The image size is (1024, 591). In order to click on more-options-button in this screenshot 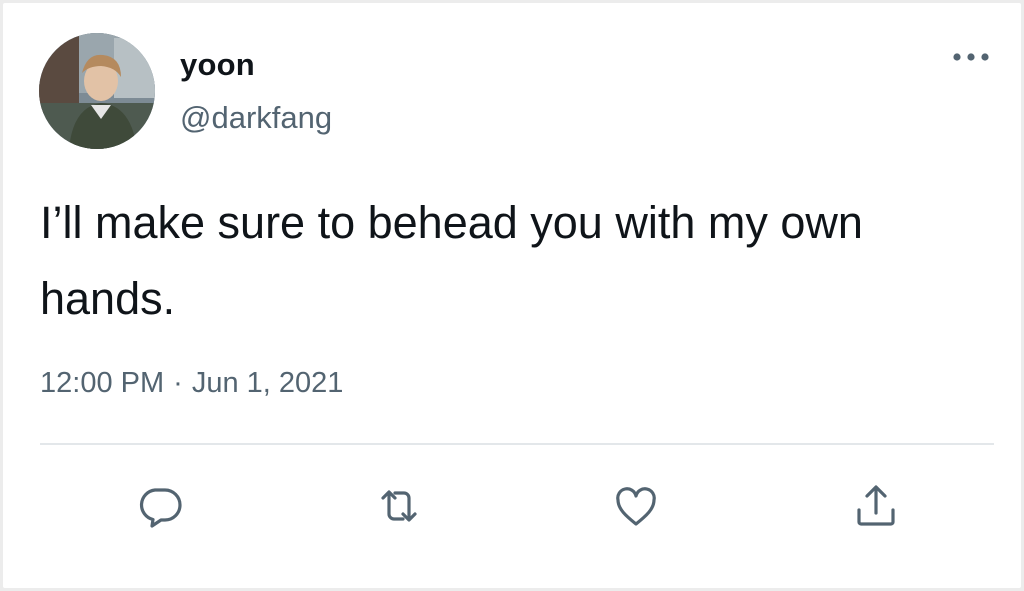, I will do `click(971, 57)`.